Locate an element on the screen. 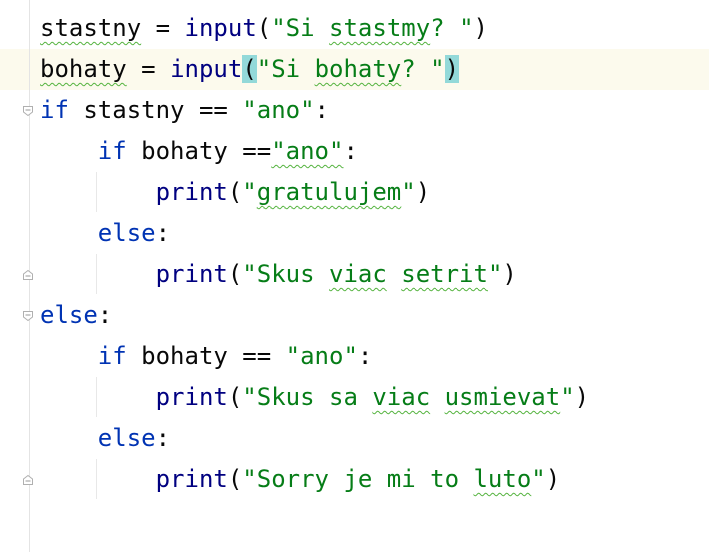 Image resolution: width=709 pixels, height=552 pixels. code-line: print("gratulujem") is located at coordinates (235, 192).